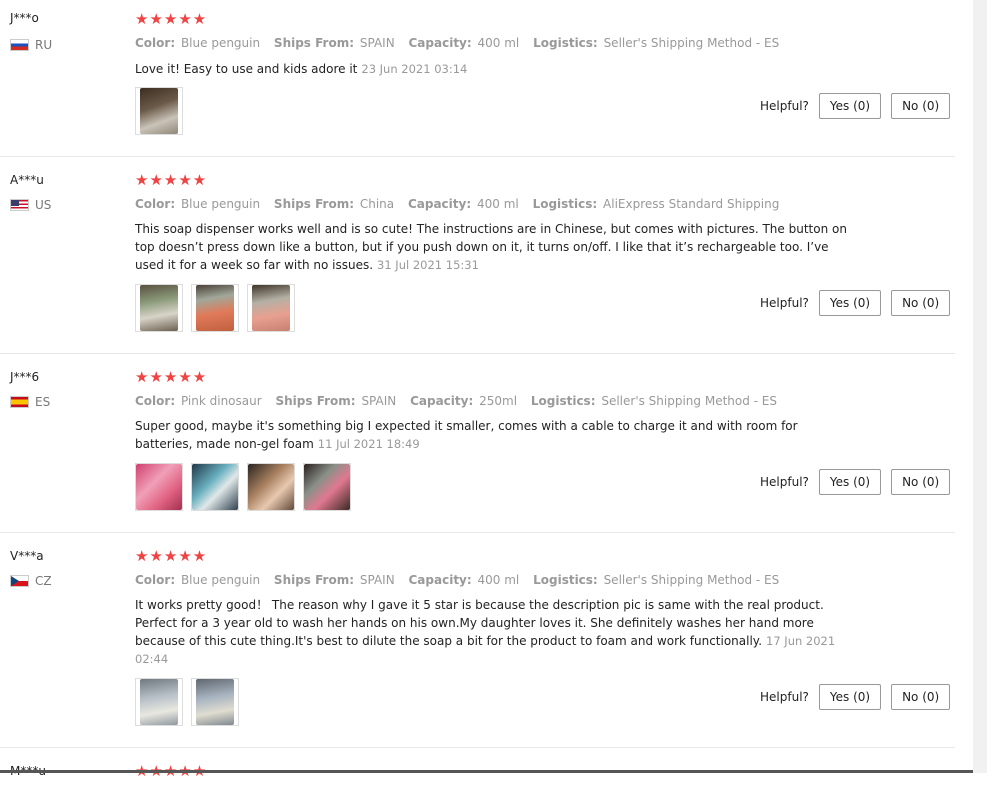 Image resolution: width=987 pixels, height=788 pixels. I want to click on reviewer-name: J***o, so click(24, 18).